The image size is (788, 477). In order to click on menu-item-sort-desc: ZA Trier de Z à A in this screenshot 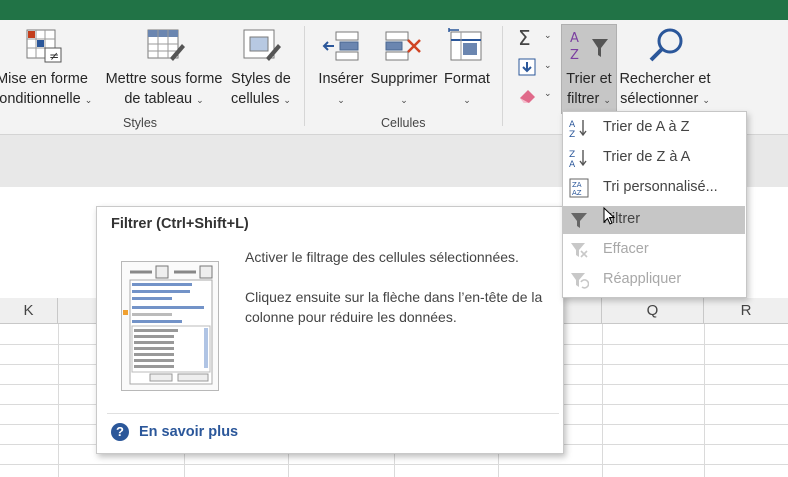, I will do `click(654, 158)`.